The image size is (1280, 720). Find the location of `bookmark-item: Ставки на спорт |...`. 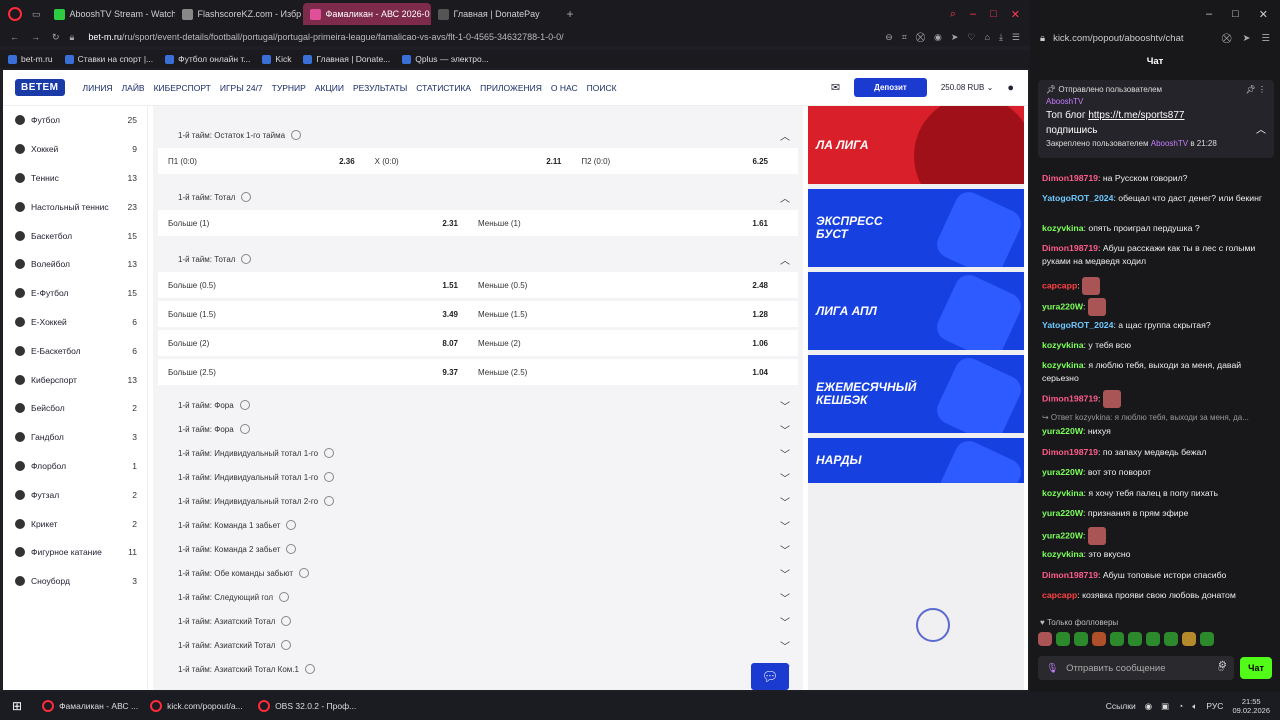

bookmark-item: Ставки на спорт |... is located at coordinates (108, 59).